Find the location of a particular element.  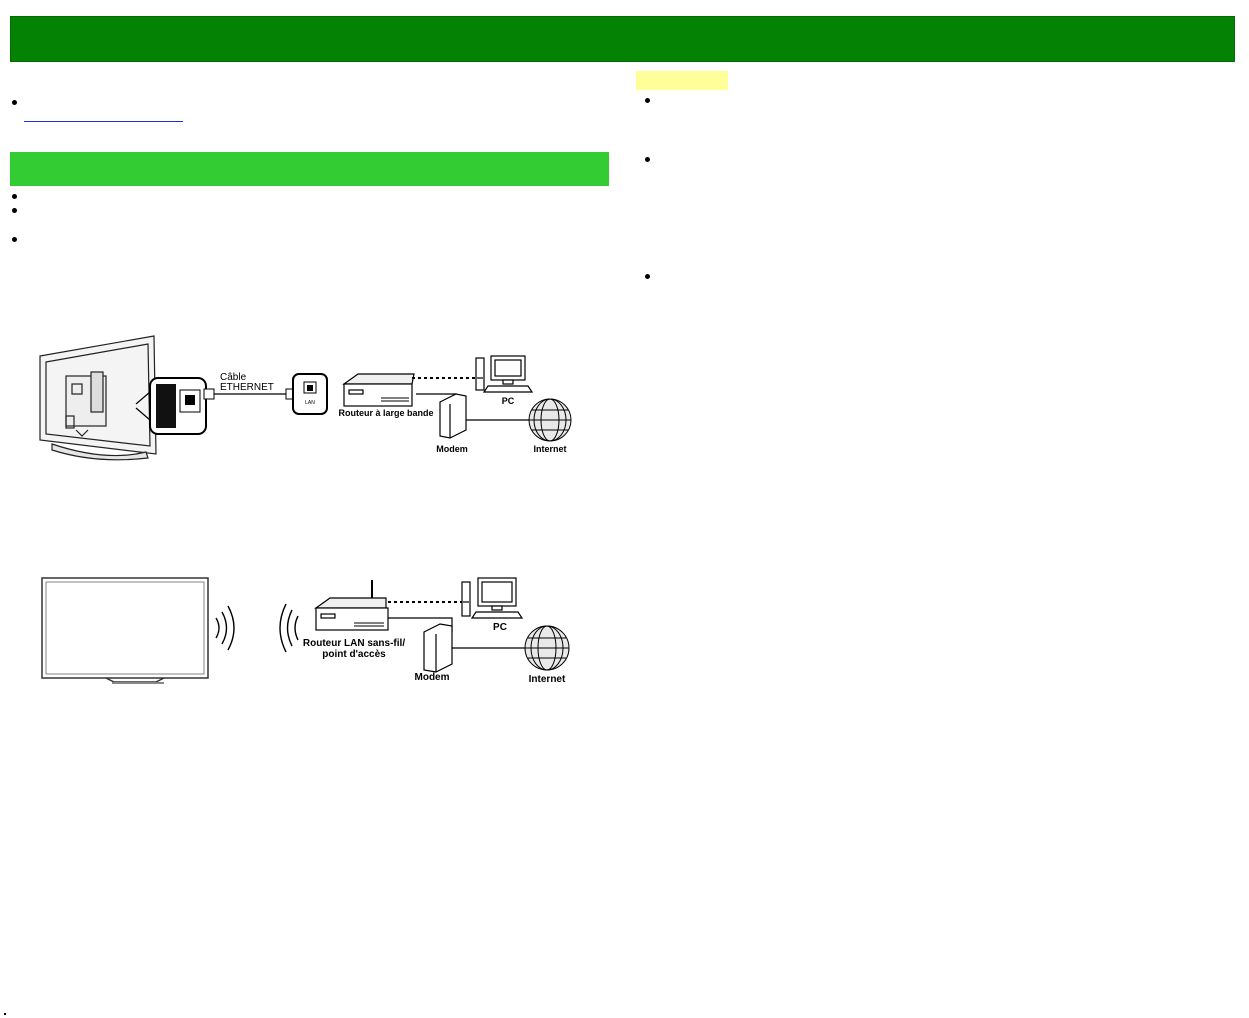

page-title-bar is located at coordinates (622, 39).